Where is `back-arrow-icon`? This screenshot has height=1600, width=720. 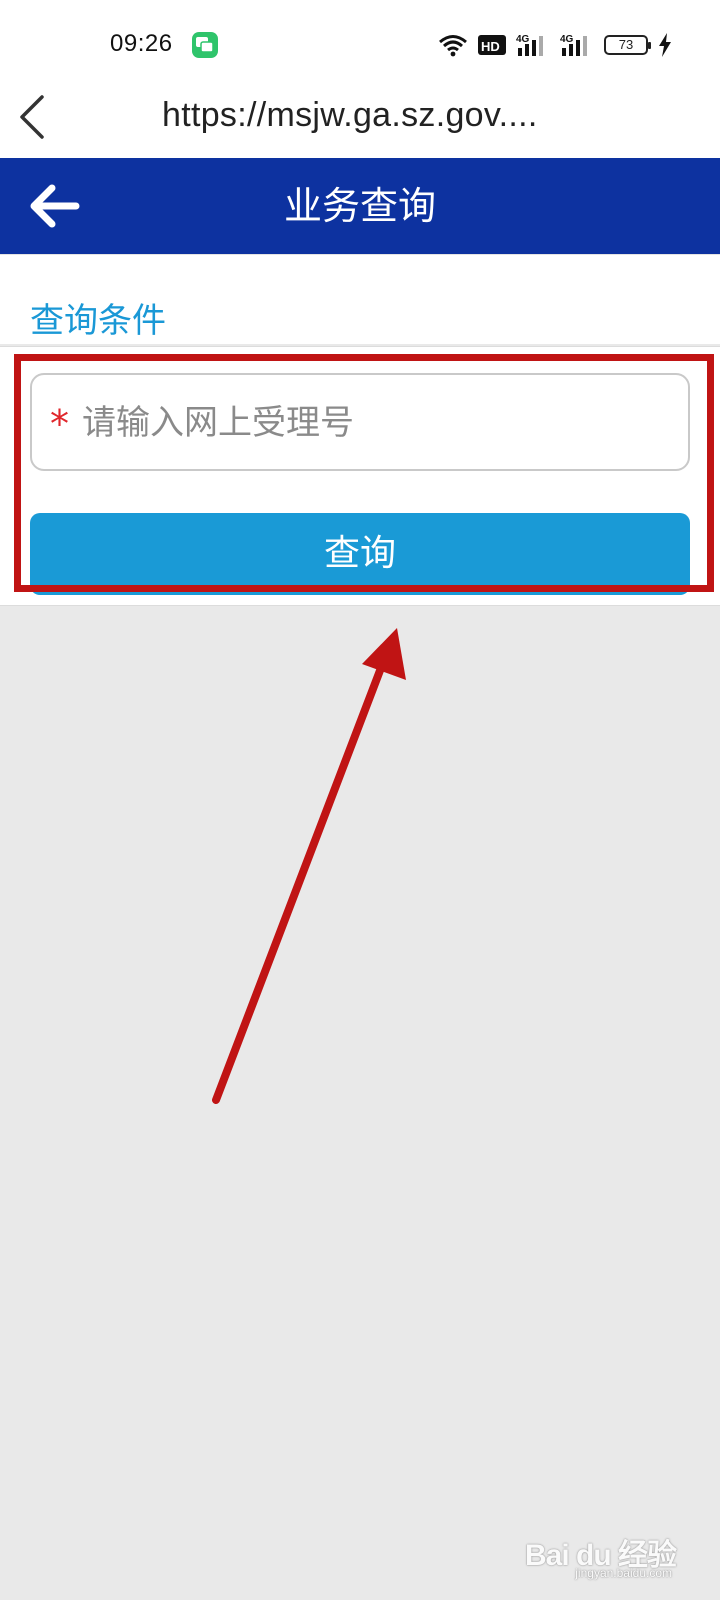
back-arrow-icon is located at coordinates (54, 206).